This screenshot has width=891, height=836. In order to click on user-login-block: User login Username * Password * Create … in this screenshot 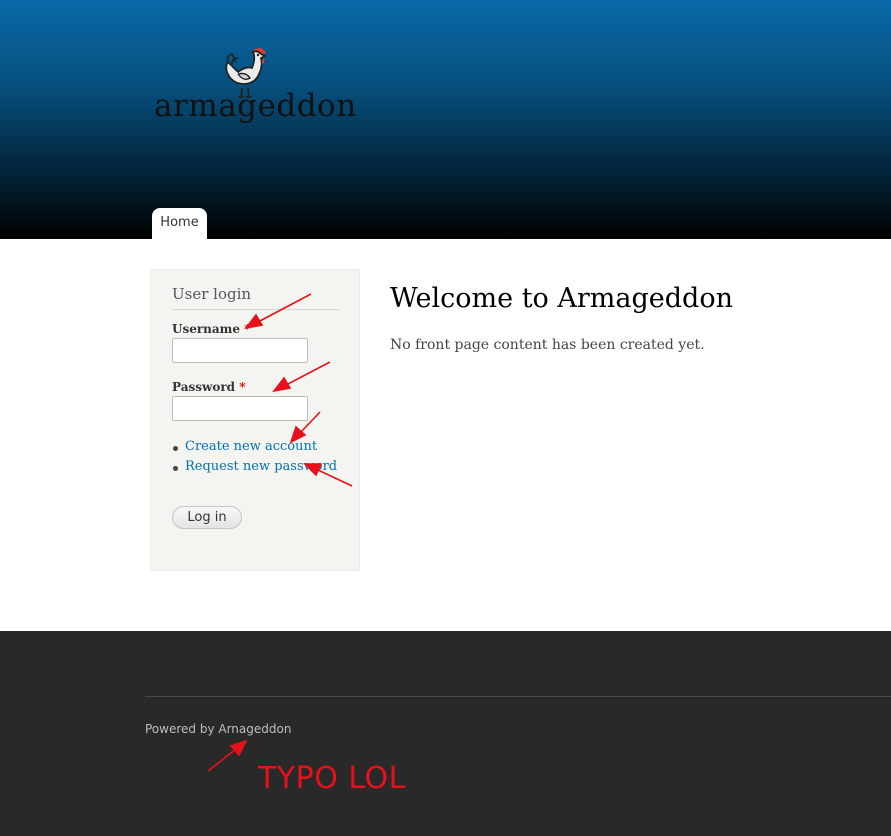, I will do `click(255, 420)`.